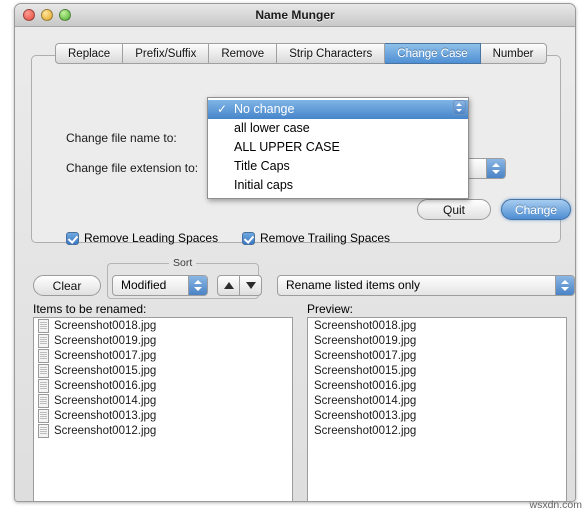 This screenshot has width=588, height=513. Describe the element at coordinates (264, 185) in the screenshot. I see `menu-item-label: Initial caps` at that location.